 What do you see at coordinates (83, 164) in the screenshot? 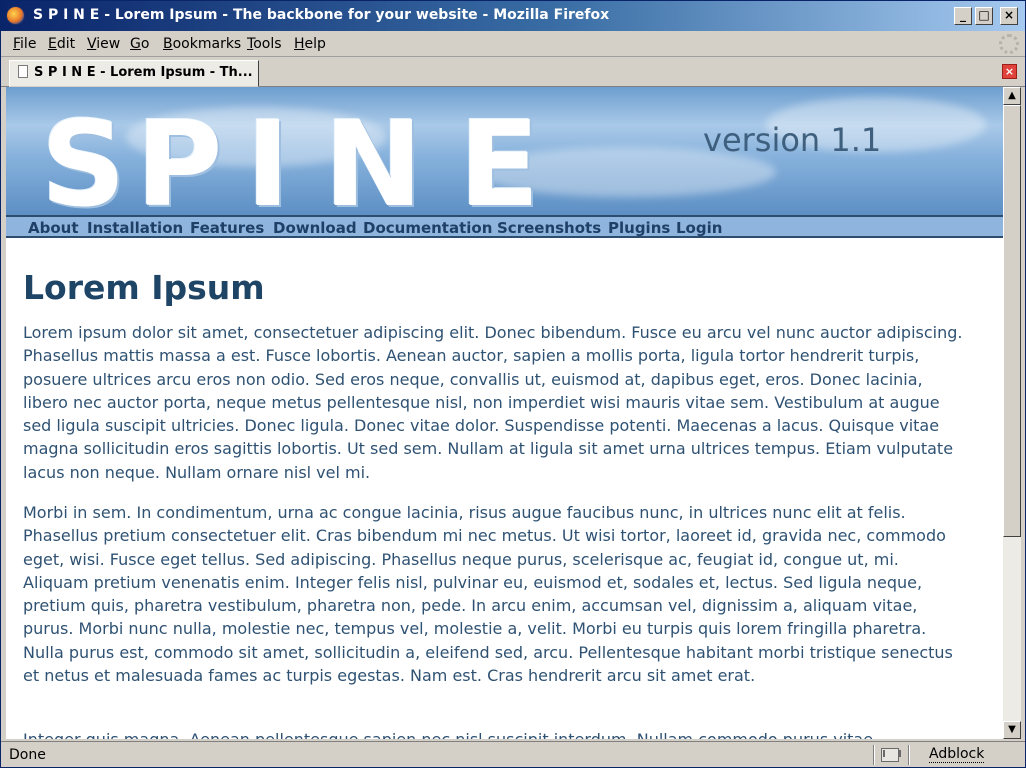
I see `logo-letter-s: S` at bounding box center [83, 164].